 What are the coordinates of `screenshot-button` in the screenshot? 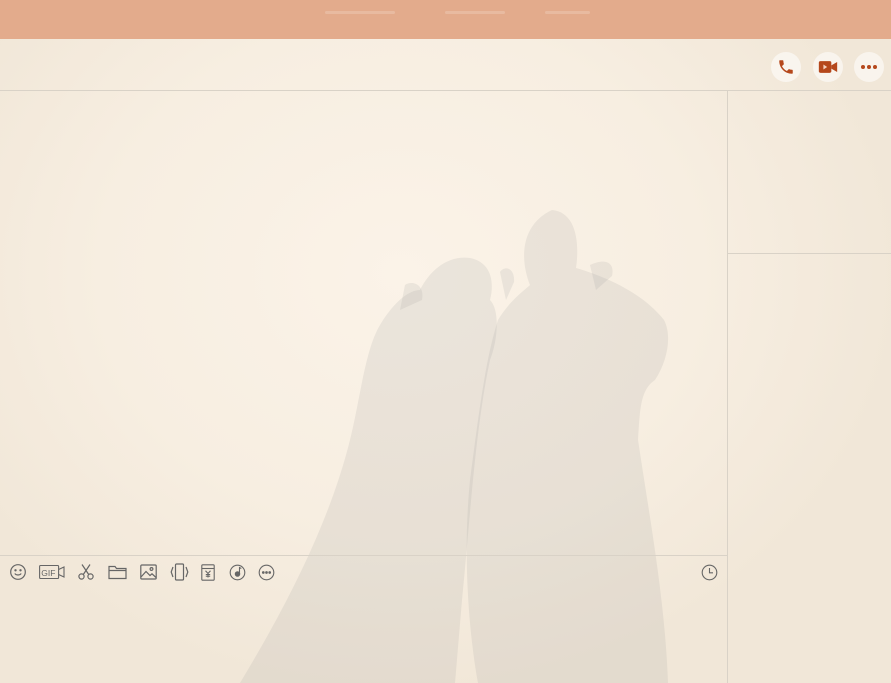 It's located at (86, 572).